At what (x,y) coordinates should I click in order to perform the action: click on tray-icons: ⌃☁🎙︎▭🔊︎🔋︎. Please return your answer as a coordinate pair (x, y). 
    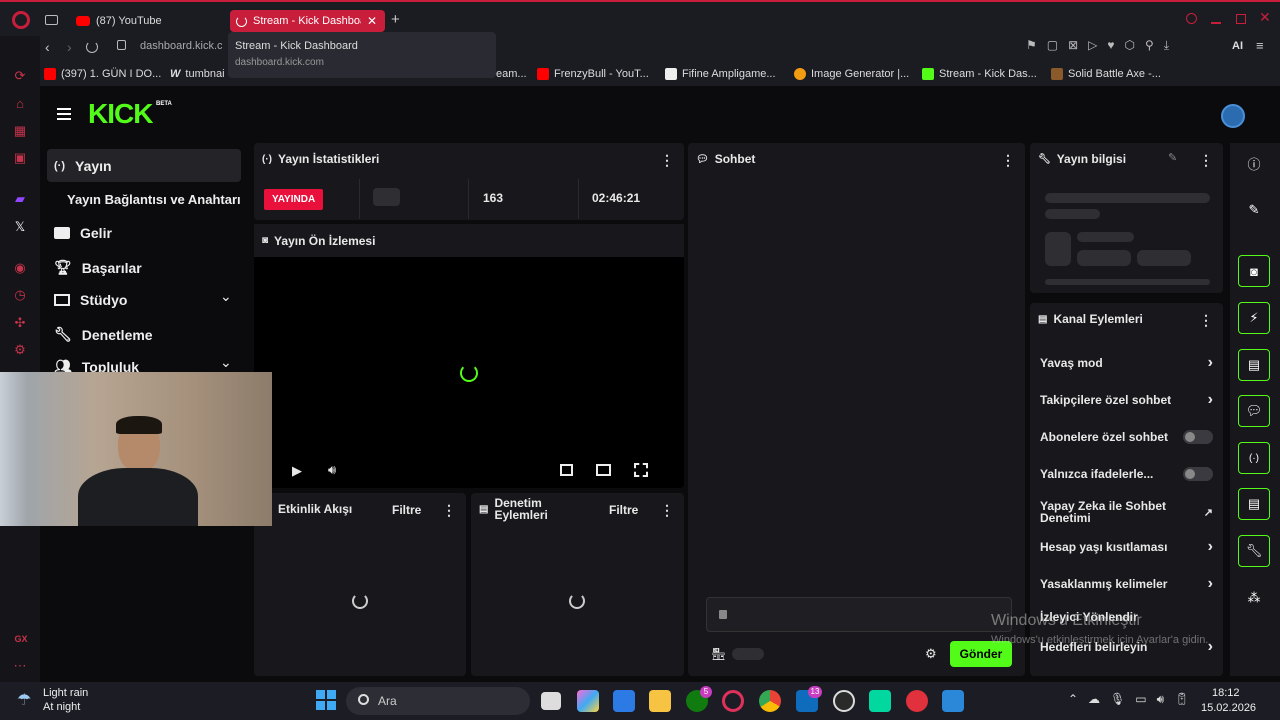
    Looking at the image, I should click on (1133, 699).